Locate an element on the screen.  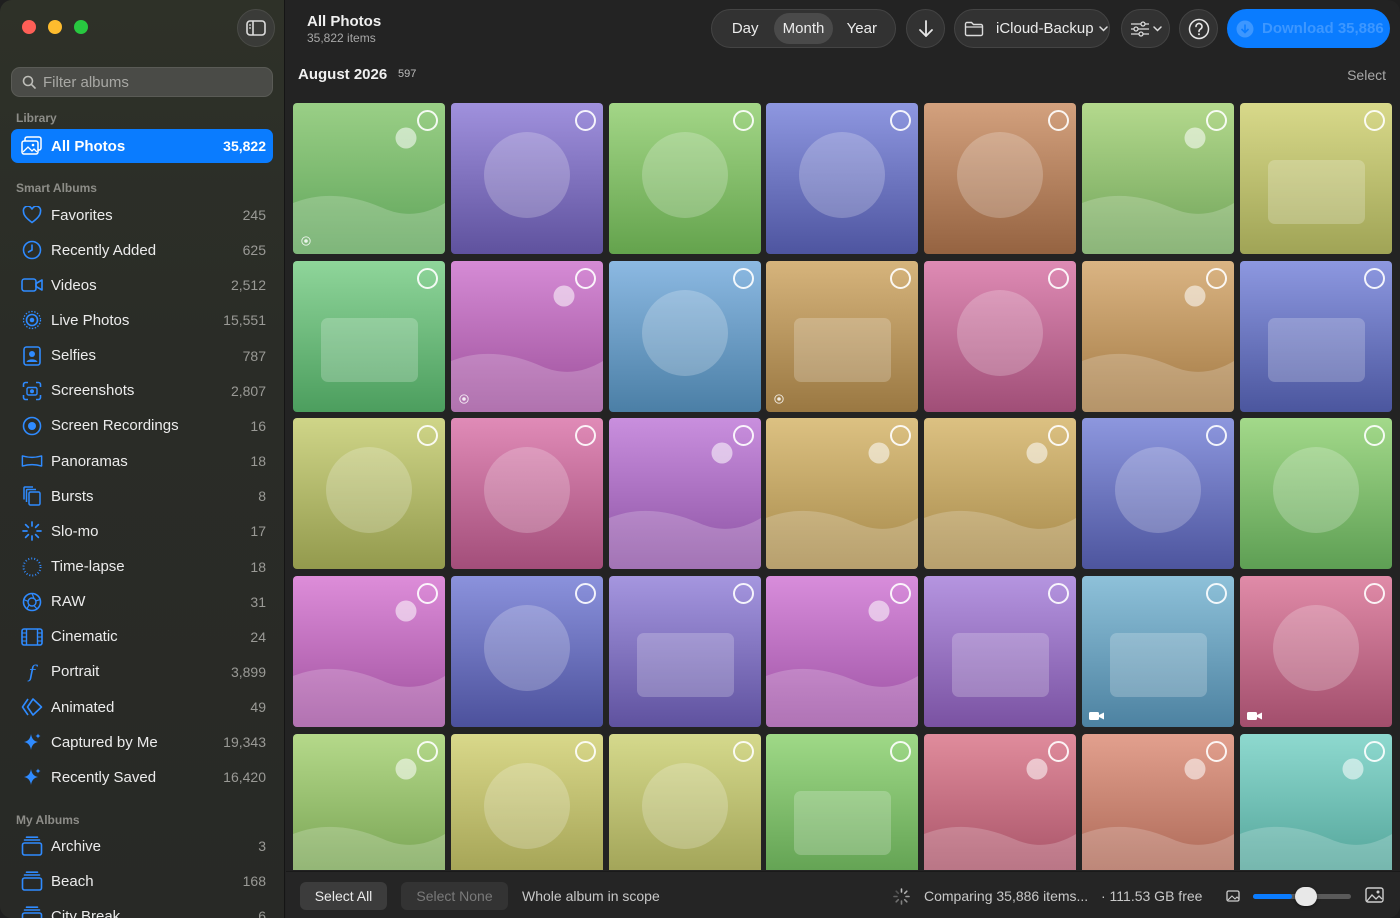
destination-folder-menu: iCloud-Backup is located at coordinates (1032, 28).